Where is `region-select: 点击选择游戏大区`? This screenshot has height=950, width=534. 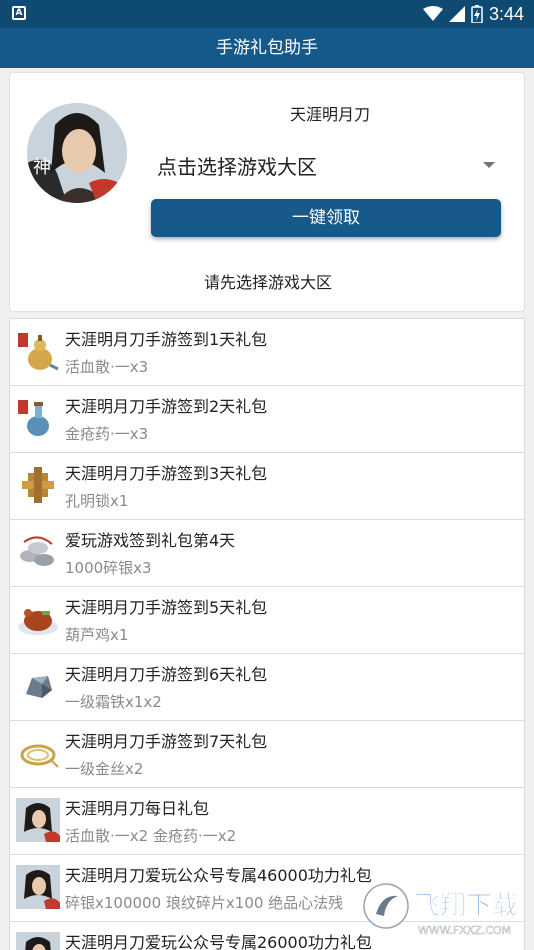 region-select: 点击选择游戏大区 is located at coordinates (330, 165).